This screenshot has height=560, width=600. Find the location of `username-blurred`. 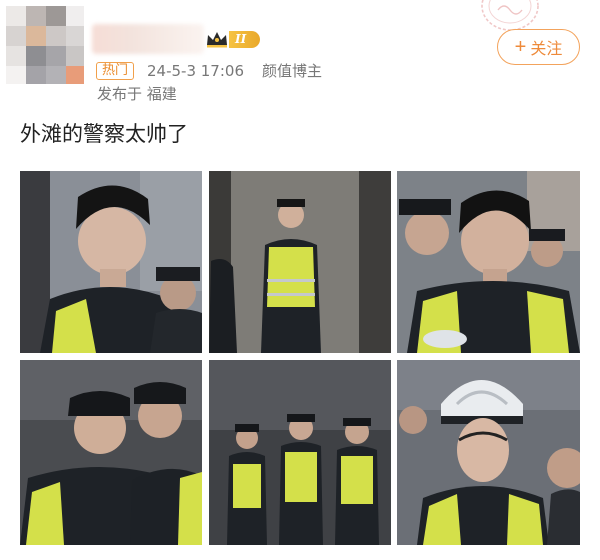

username-blurred is located at coordinates (148, 39).